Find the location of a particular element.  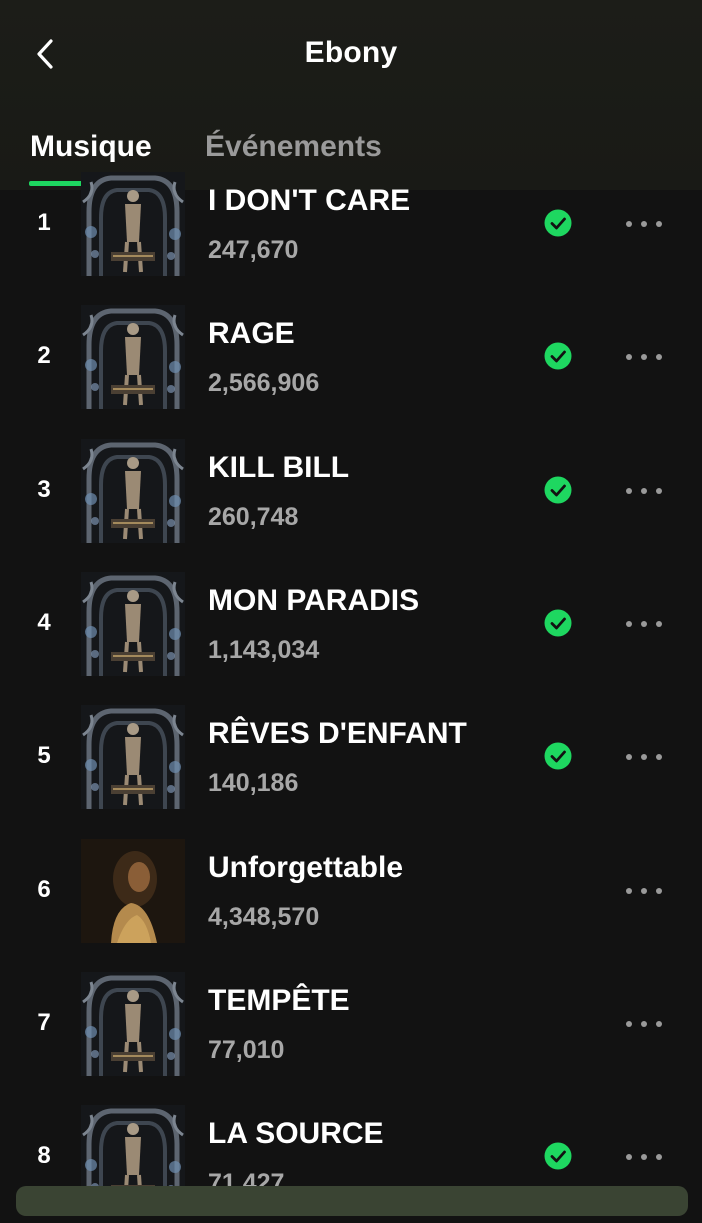

track-title: MON PARADIS is located at coordinates (314, 600).